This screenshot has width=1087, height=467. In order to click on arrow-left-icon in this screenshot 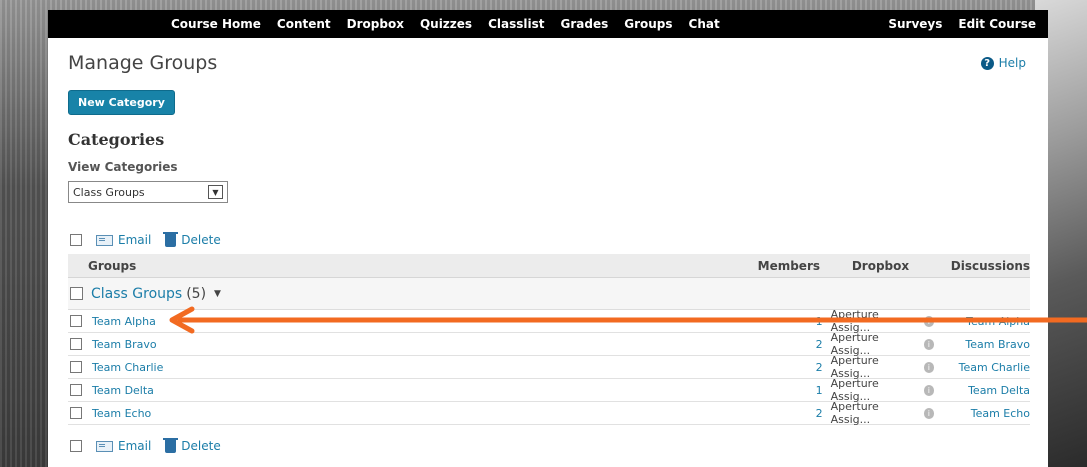, I will do `click(628, 320)`.